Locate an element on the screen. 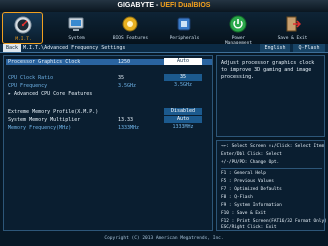 This screenshot has width=328, height=246. menu-system: System is located at coordinates (76, 28).